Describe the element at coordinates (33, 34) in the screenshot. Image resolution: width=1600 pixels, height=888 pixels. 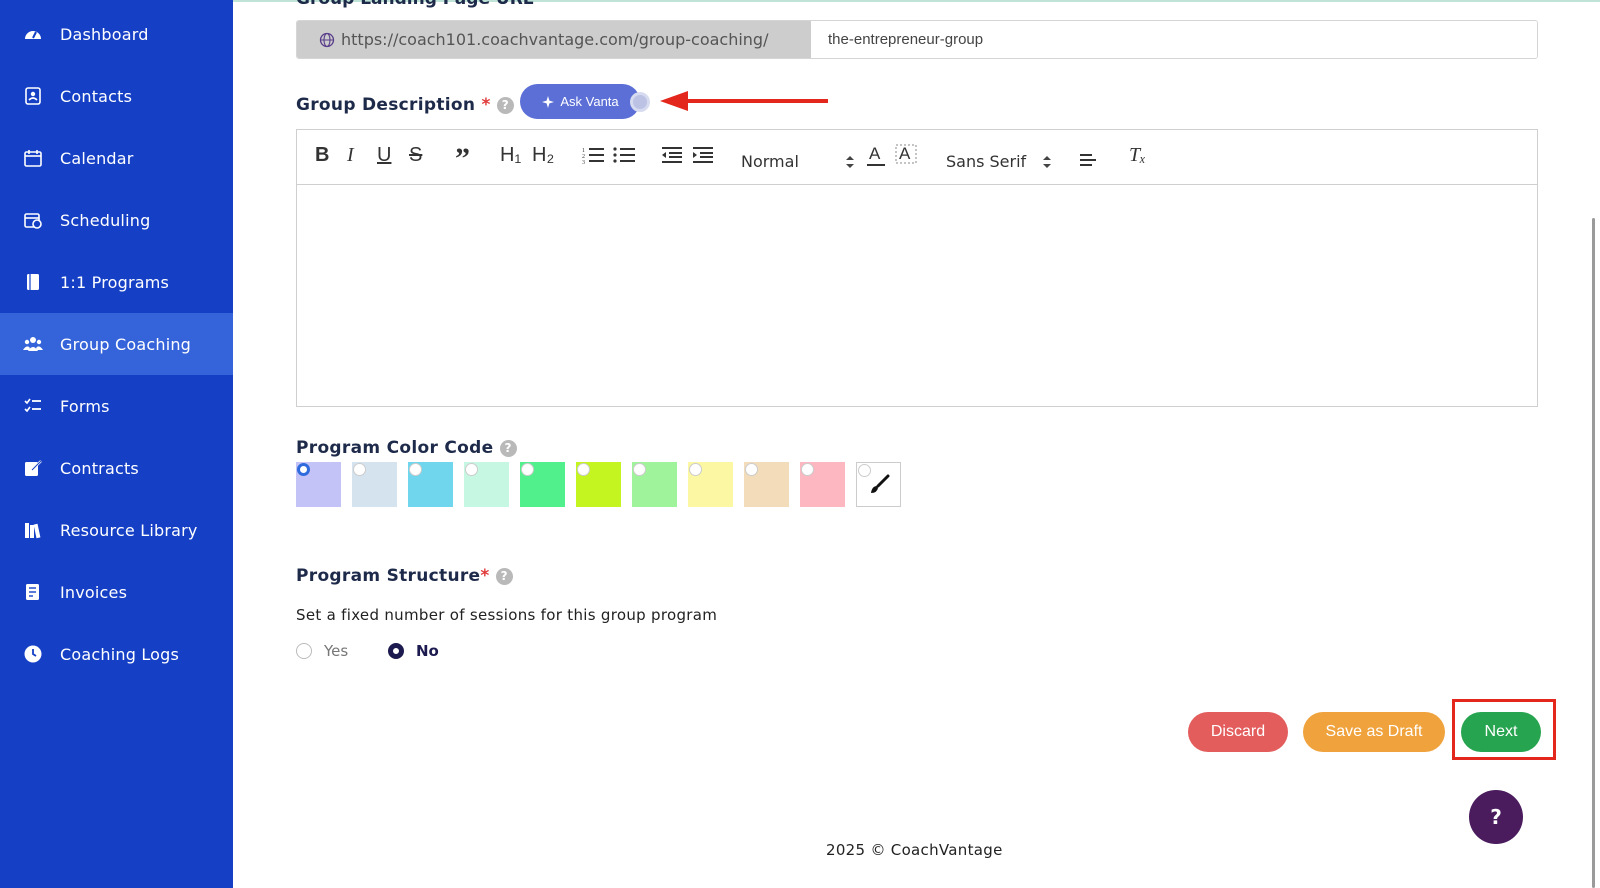
I see `dashboard-icon` at that location.